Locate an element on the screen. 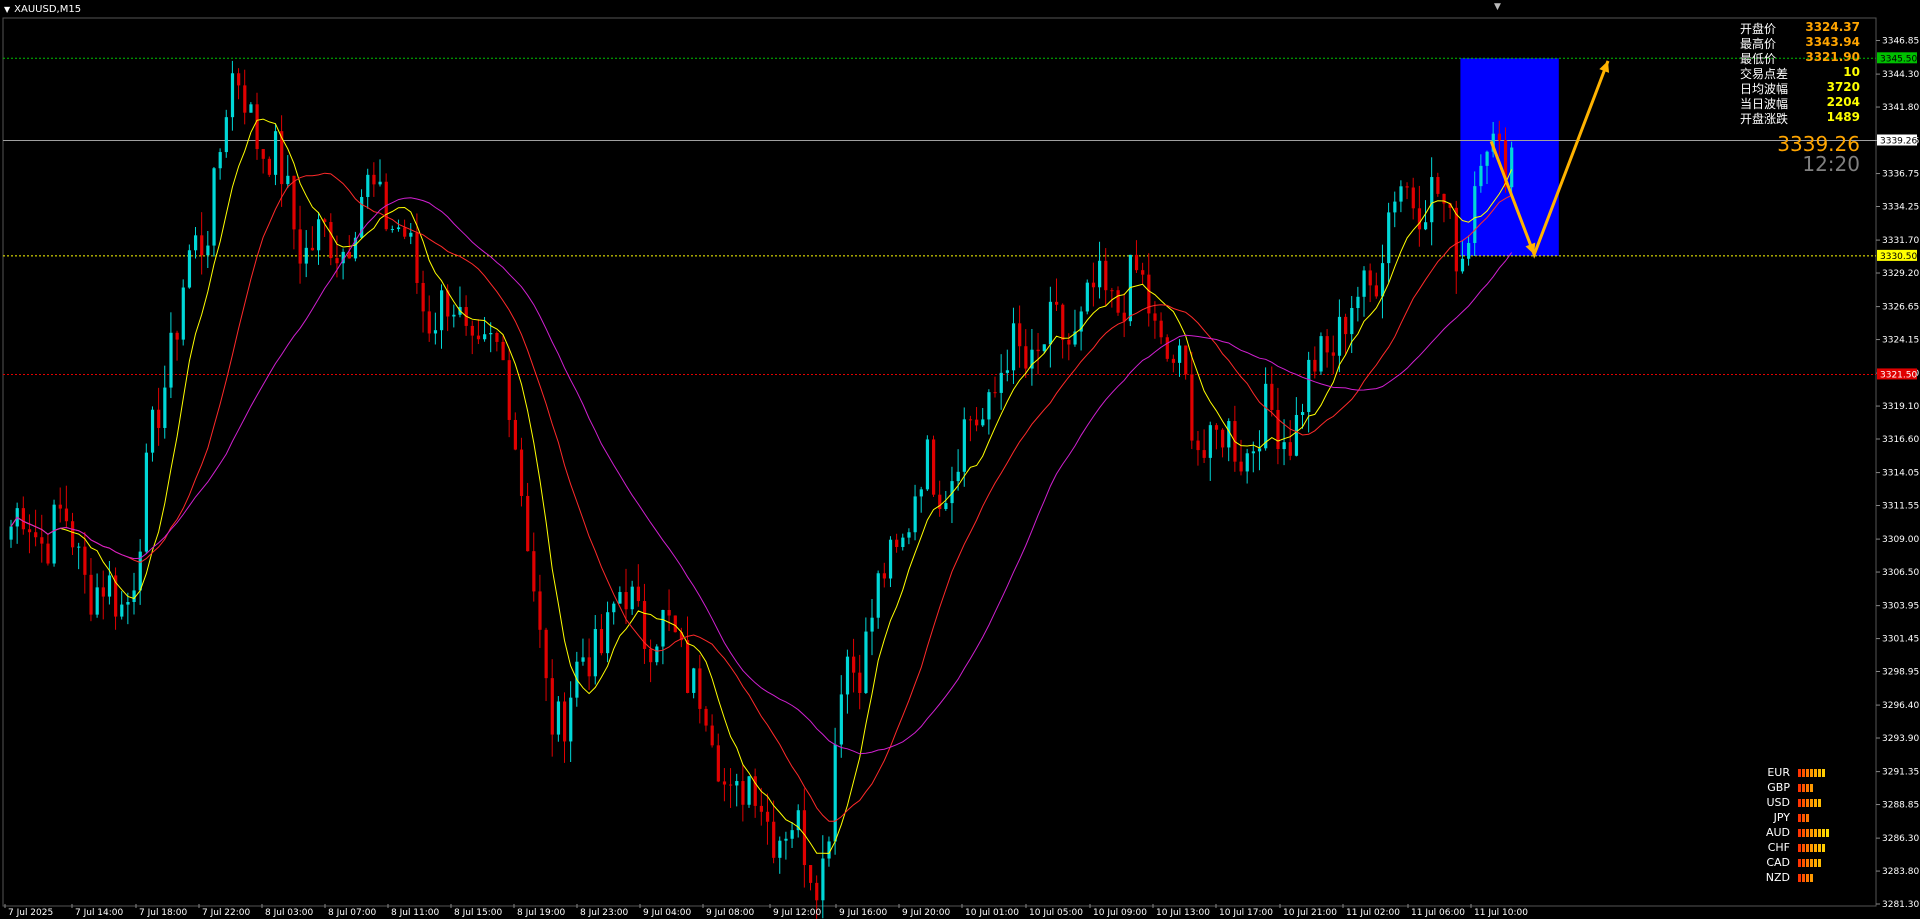 The image size is (1920, 919). y-tick-label: 3314.05 is located at coordinates (1900, 474).